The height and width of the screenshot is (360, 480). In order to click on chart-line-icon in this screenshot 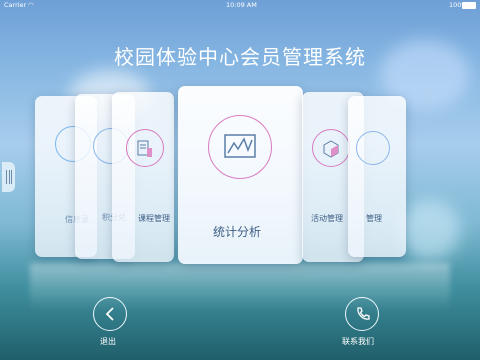, I will do `click(240, 146)`.